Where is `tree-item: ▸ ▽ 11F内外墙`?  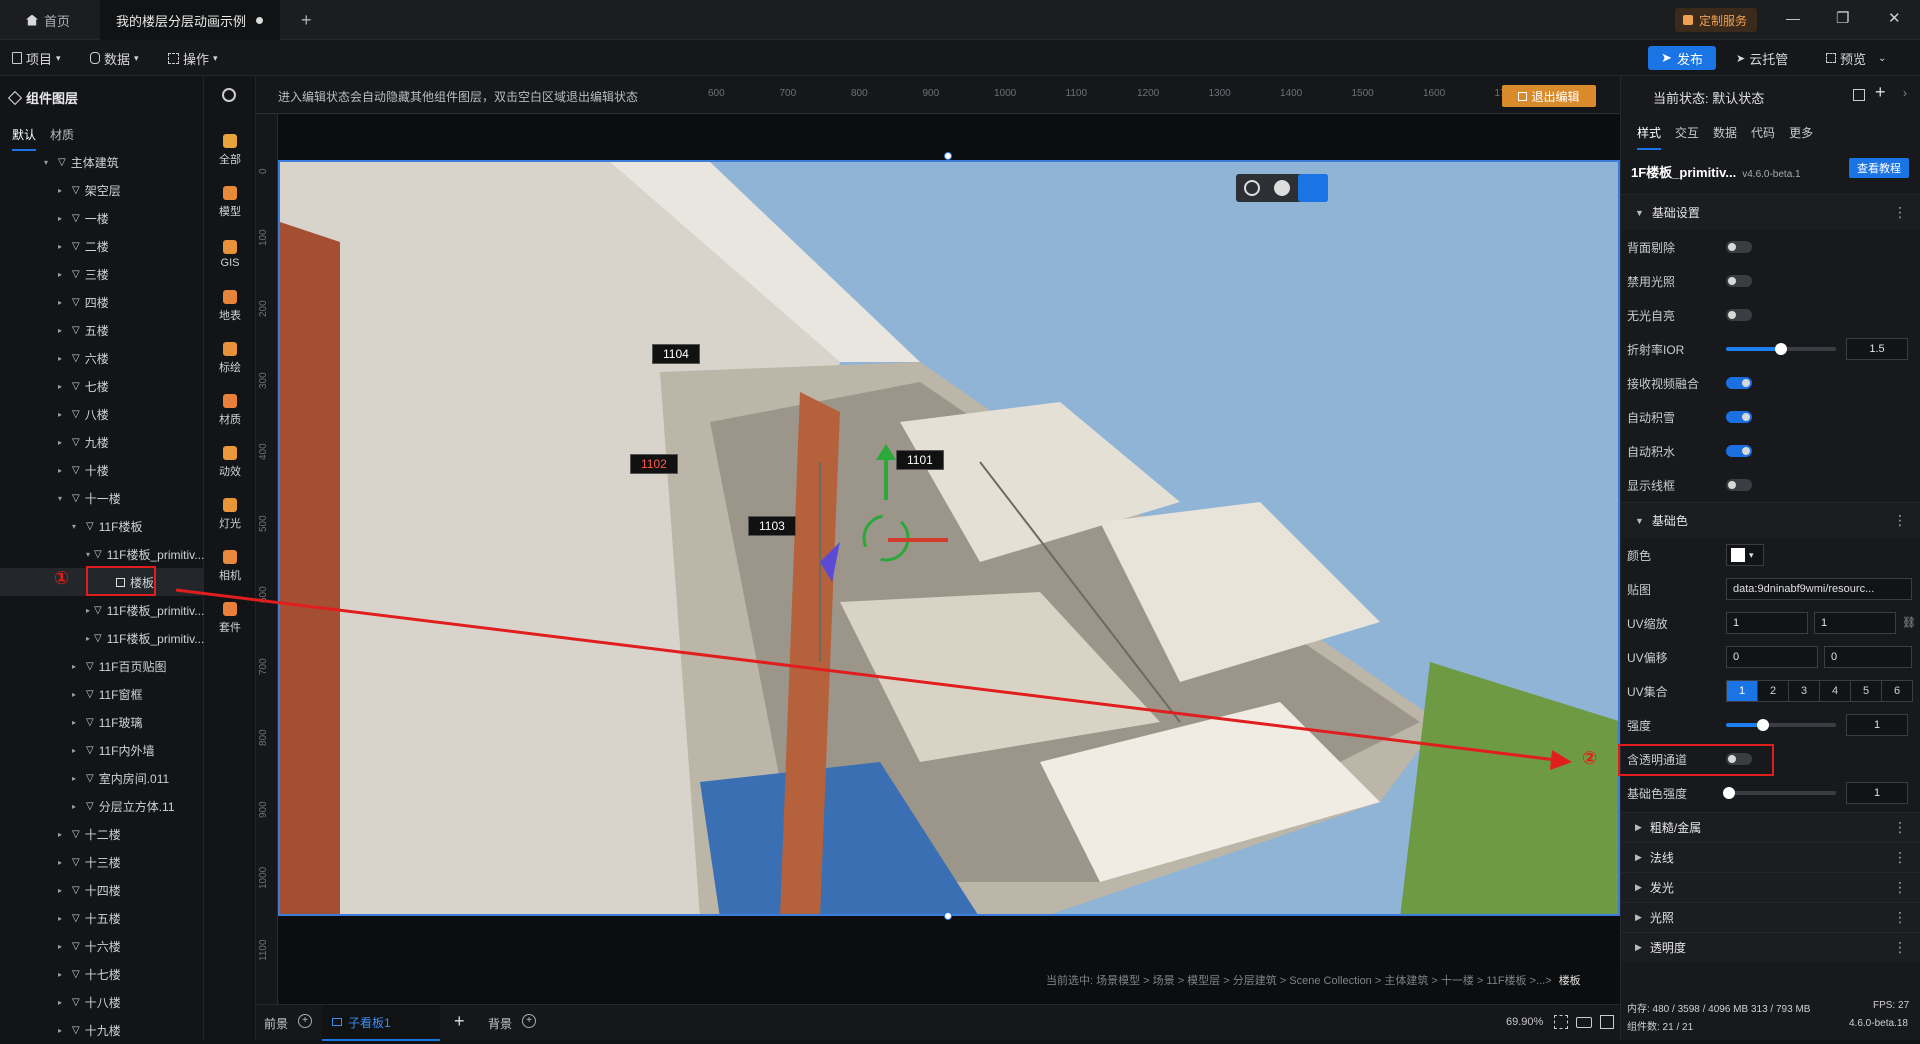 tree-item: ▸ ▽ 11F内外墙 is located at coordinates (102, 750).